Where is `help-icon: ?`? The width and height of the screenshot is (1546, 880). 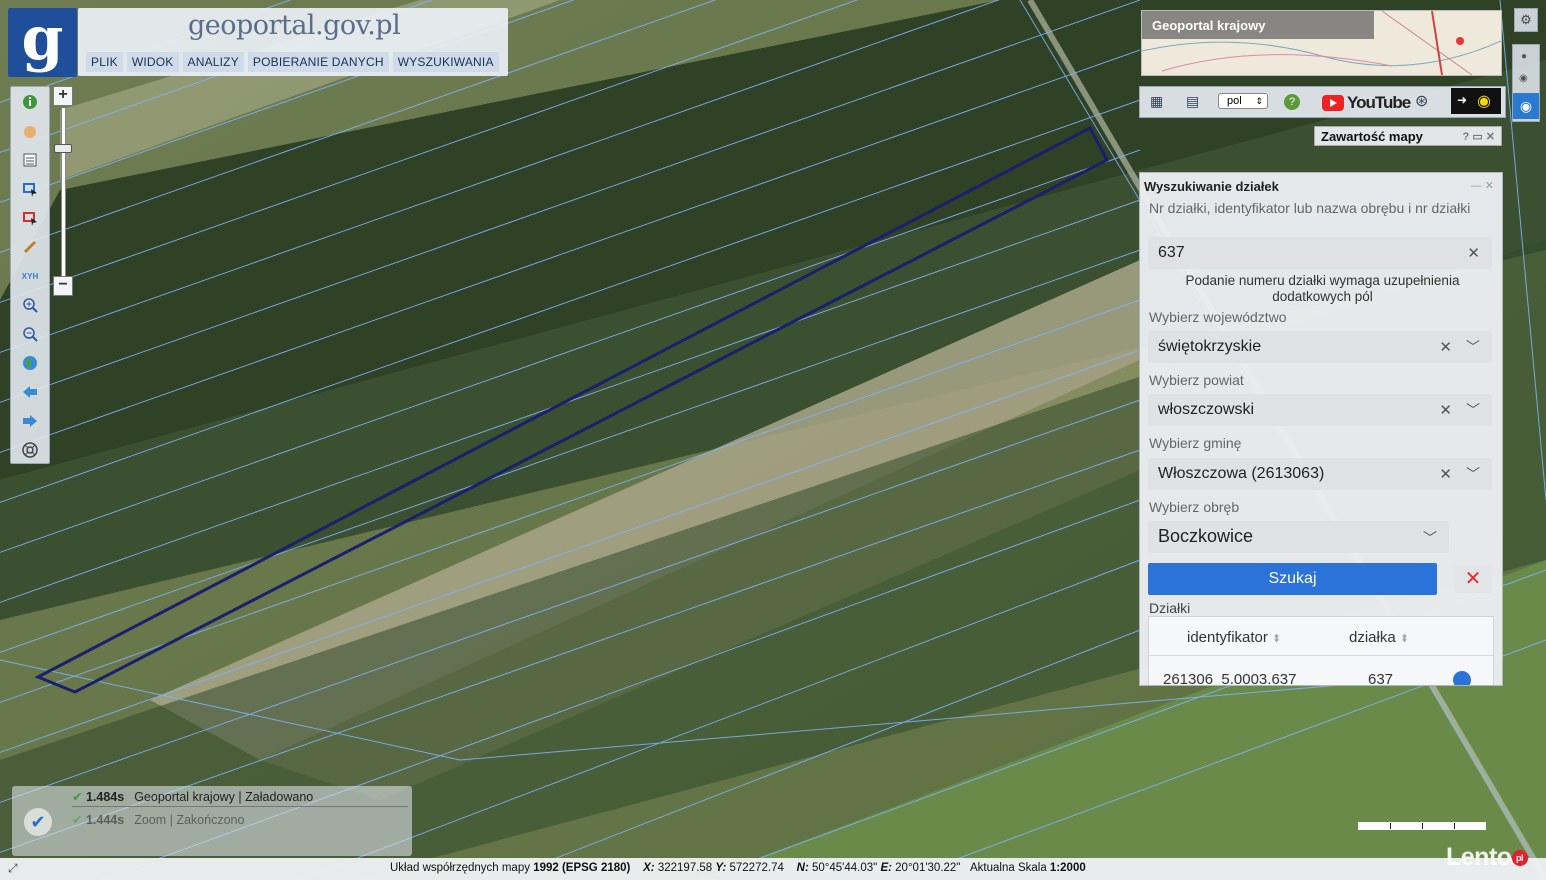 help-icon: ? is located at coordinates (1292, 102).